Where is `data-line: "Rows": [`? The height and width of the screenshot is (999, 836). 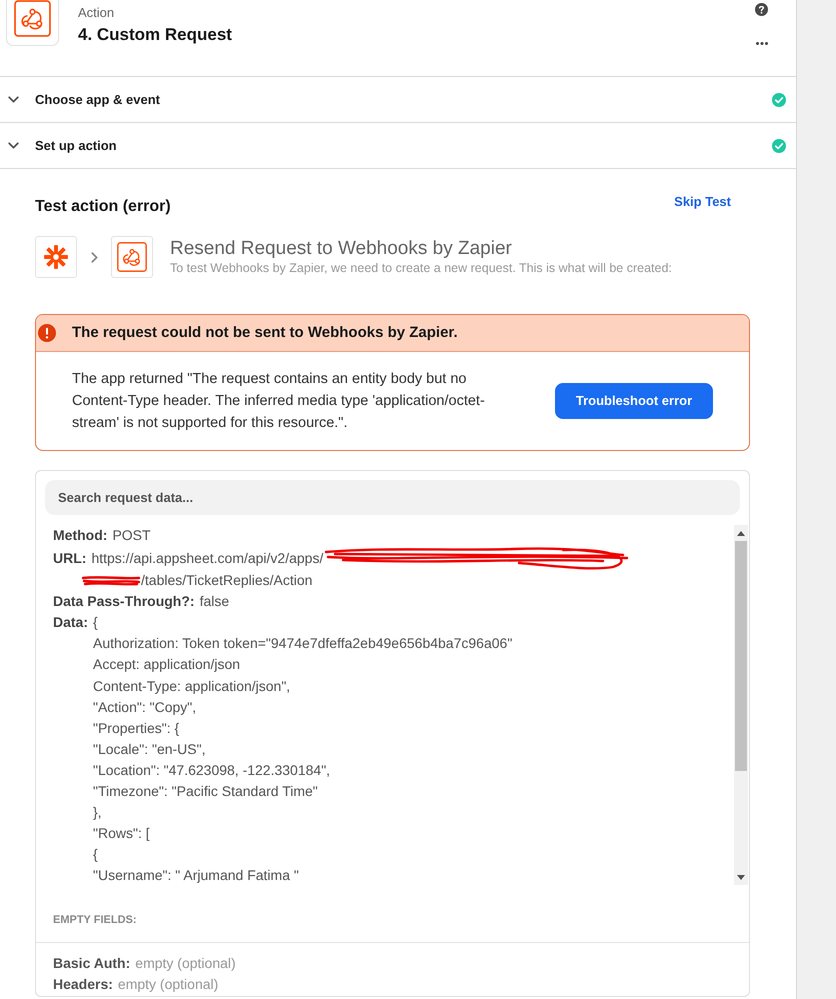 data-line: "Rows": [ is located at coordinates (121, 834).